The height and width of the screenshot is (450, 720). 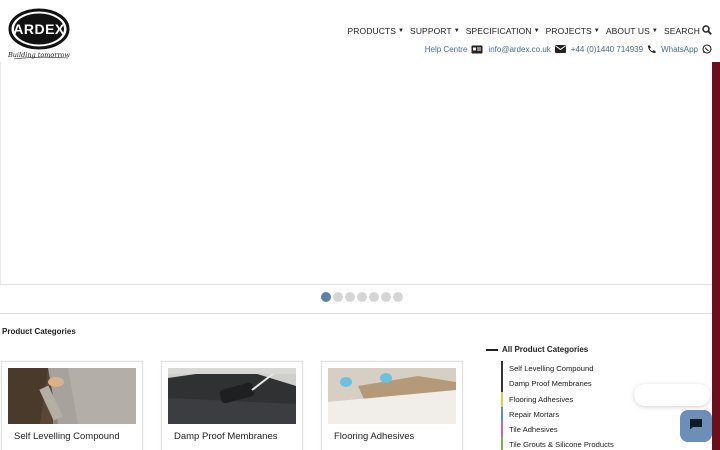 I want to click on nav-projects: PROJECTS ▼, so click(x=573, y=31).